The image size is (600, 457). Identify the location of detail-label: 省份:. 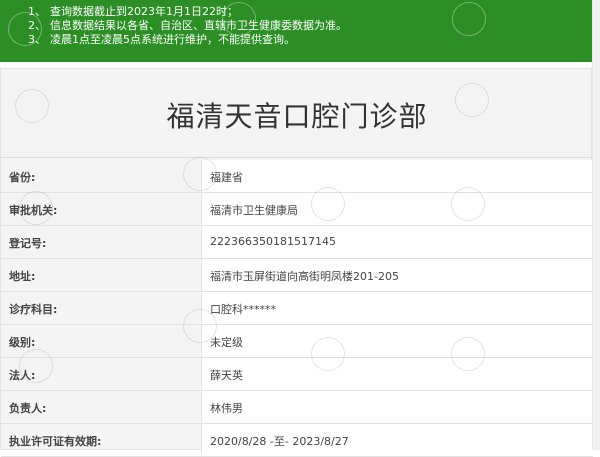
(22, 177).